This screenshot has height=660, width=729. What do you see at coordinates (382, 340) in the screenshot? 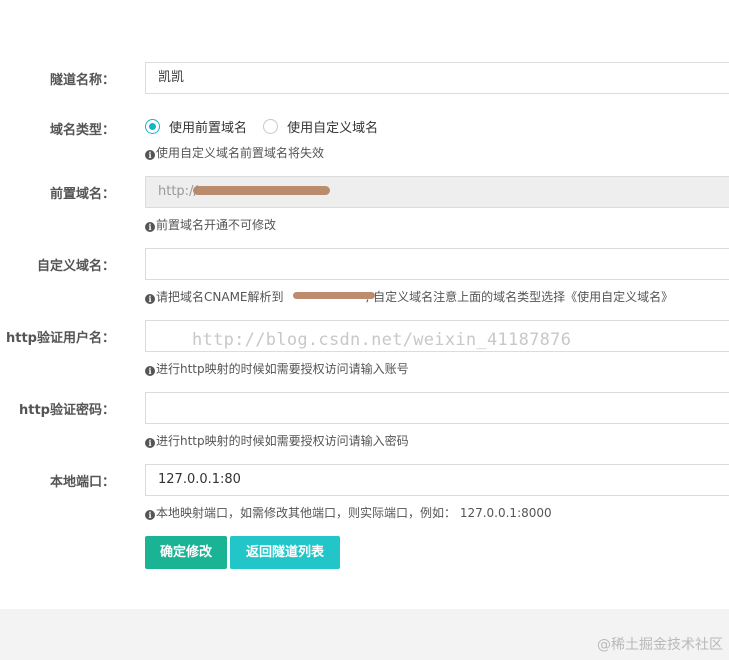
I see `watermark-text: http://blog.csdn.net/weixin_41187876` at bounding box center [382, 340].